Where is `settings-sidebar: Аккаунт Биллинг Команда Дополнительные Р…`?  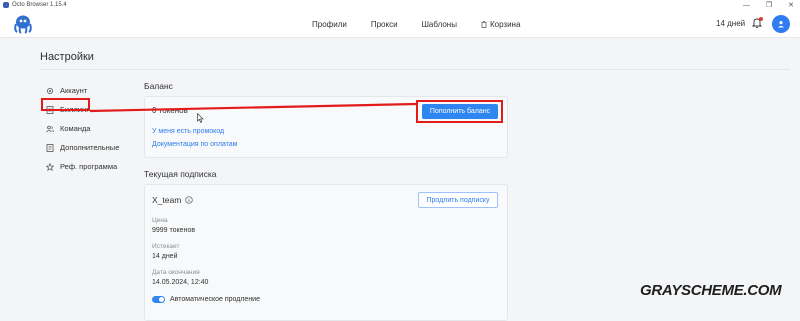 settings-sidebar: Аккаунт Биллинг Команда Дополнительные Р… is located at coordinates (82, 128).